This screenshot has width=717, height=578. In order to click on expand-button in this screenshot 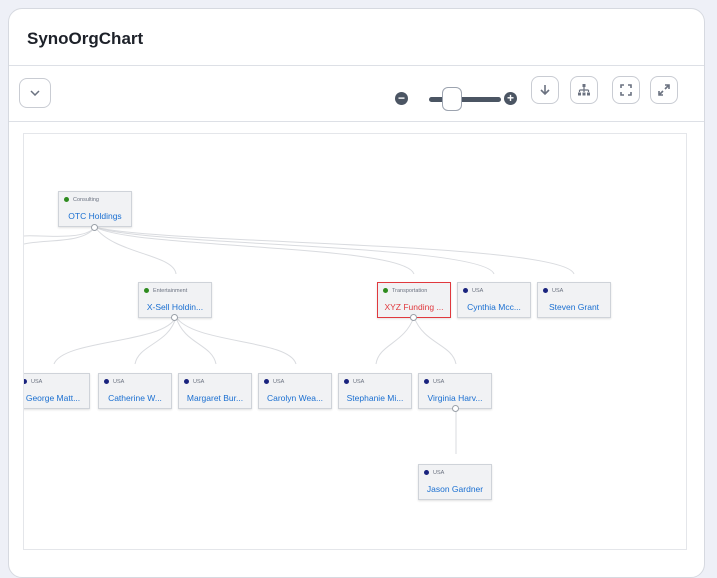, I will do `click(664, 90)`.